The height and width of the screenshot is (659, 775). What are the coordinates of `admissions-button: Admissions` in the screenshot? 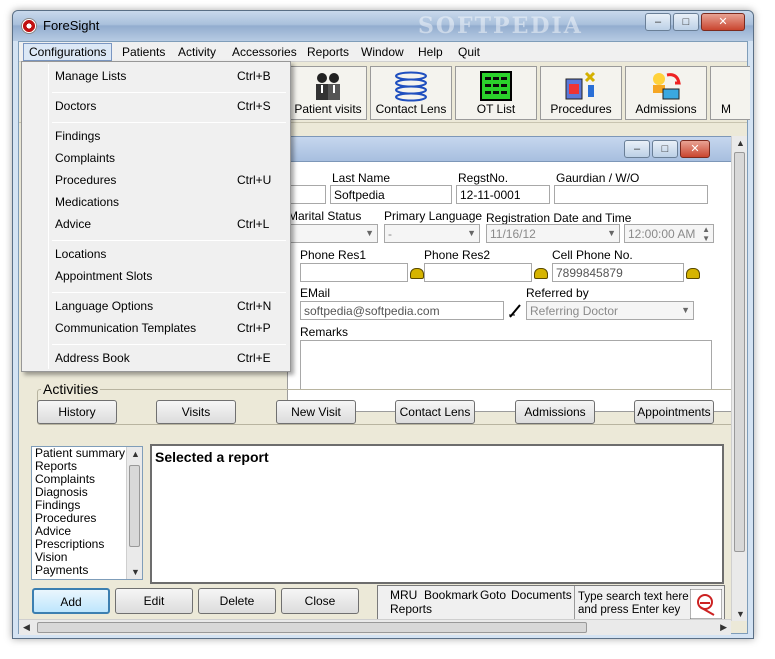 It's located at (555, 412).